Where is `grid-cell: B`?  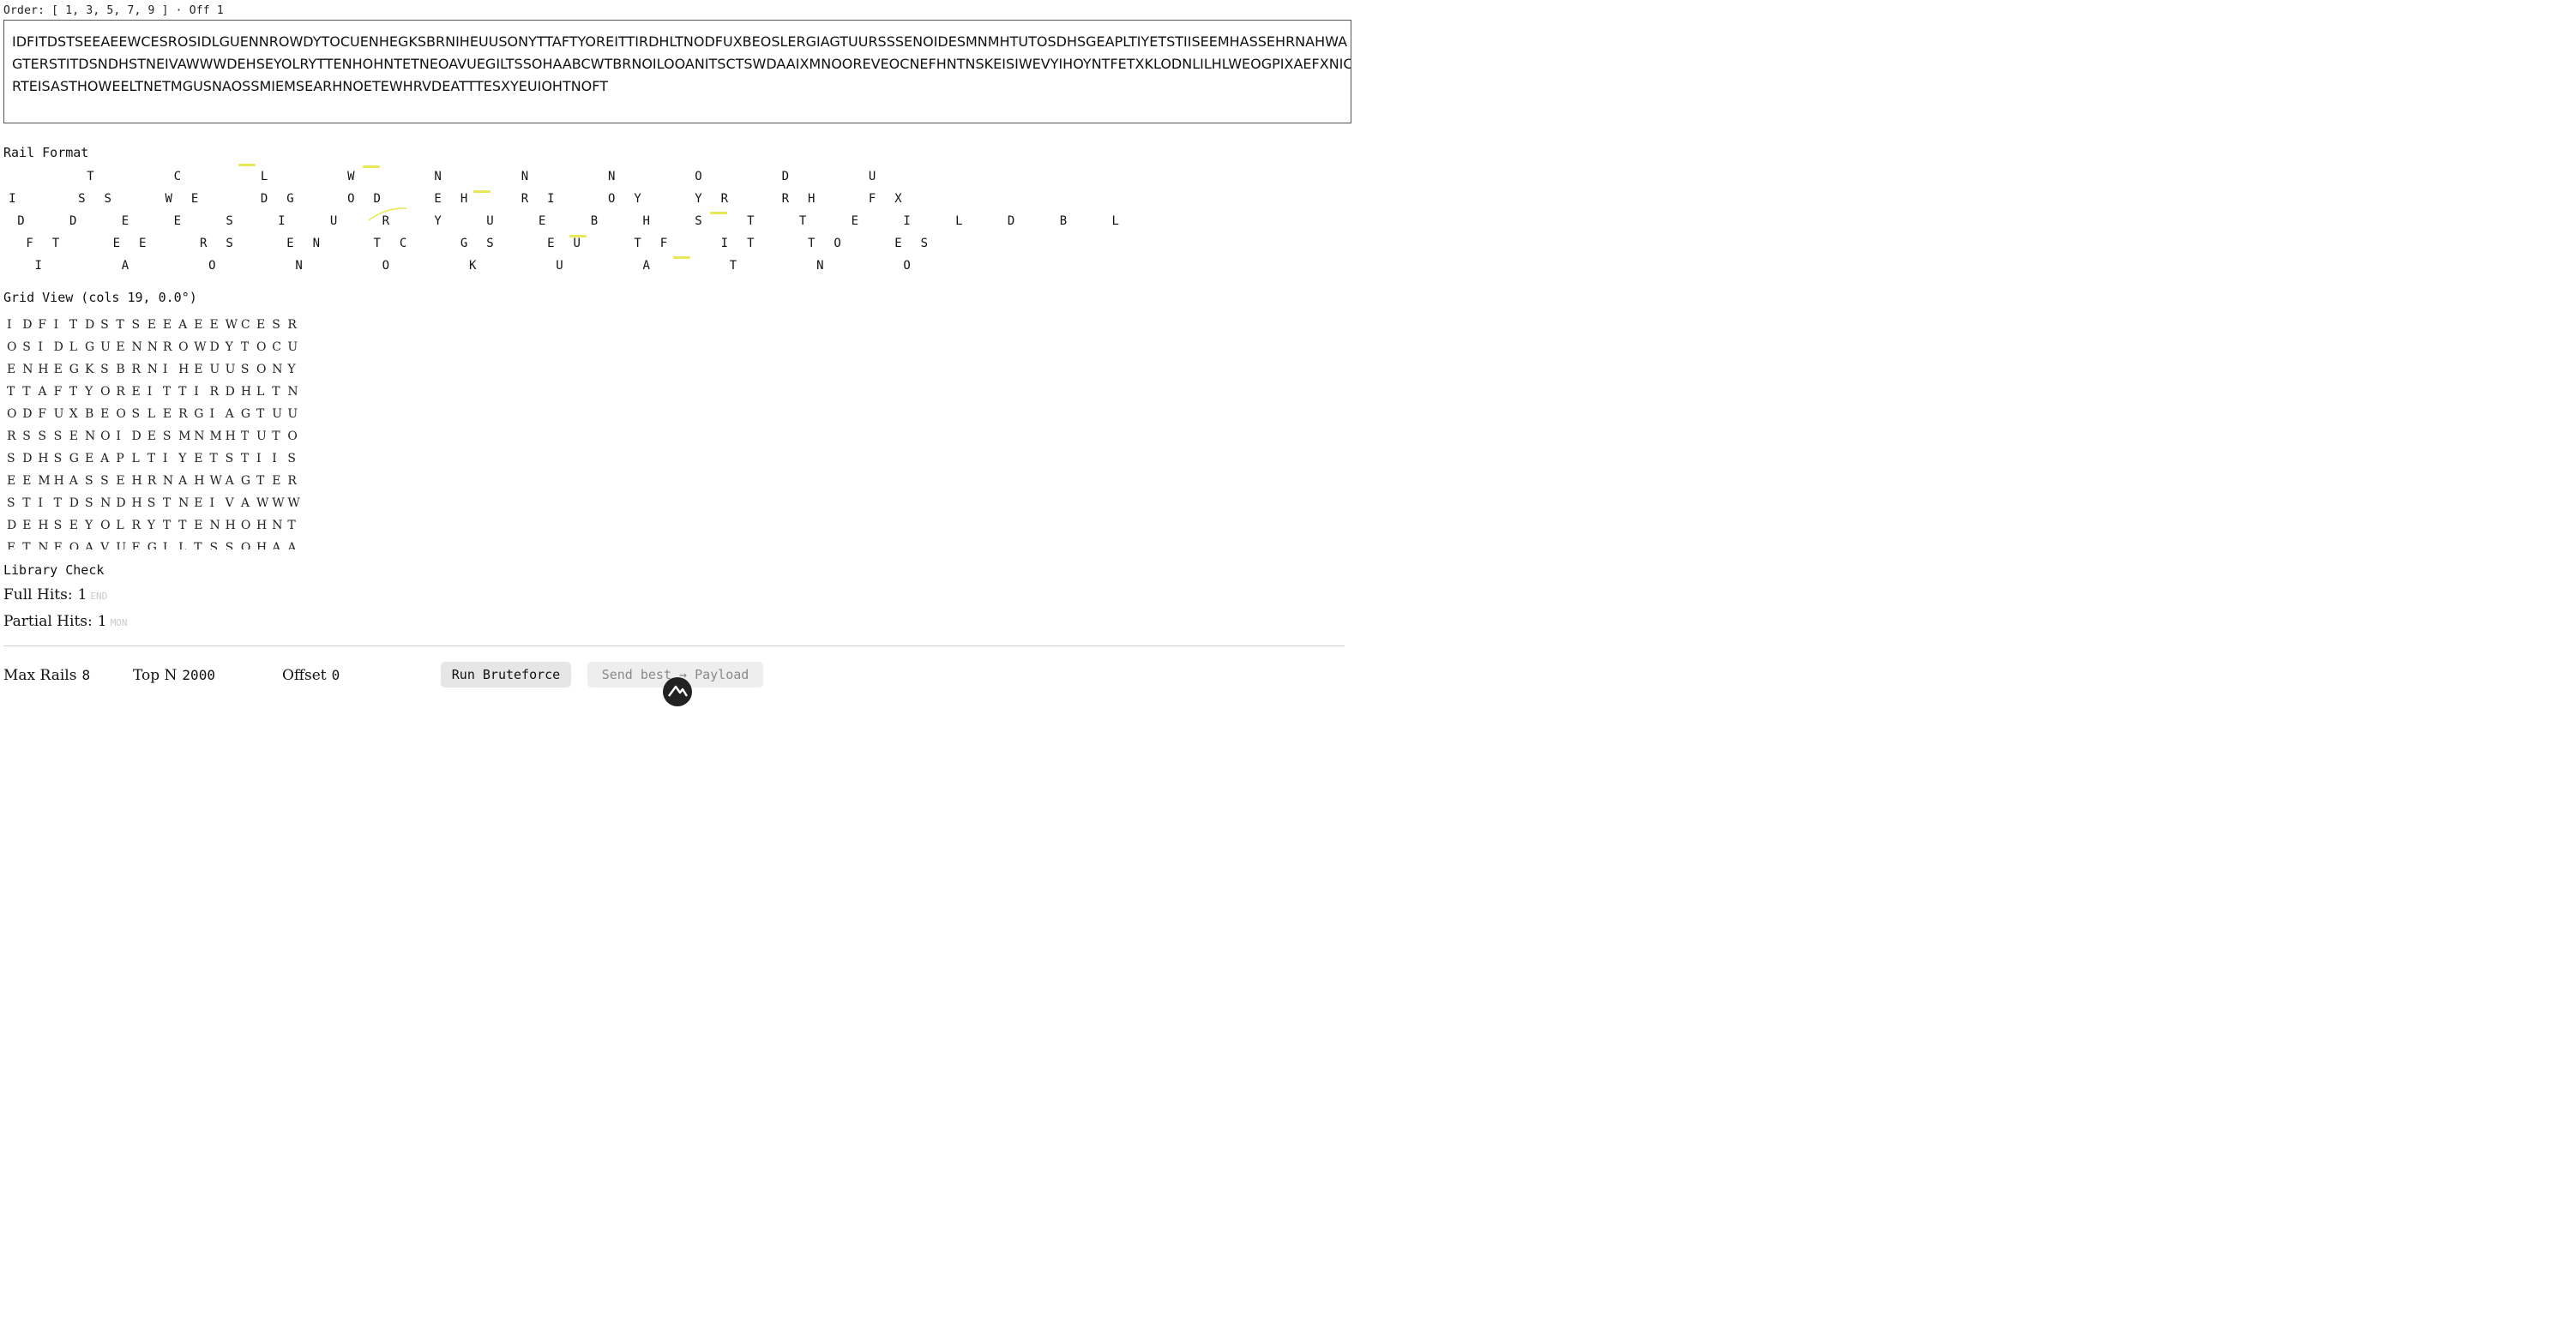
grid-cell: B is located at coordinates (89, 414).